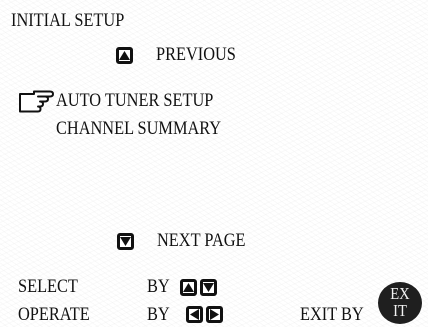  What do you see at coordinates (194, 314) in the screenshot?
I see `operate-left-icon` at bounding box center [194, 314].